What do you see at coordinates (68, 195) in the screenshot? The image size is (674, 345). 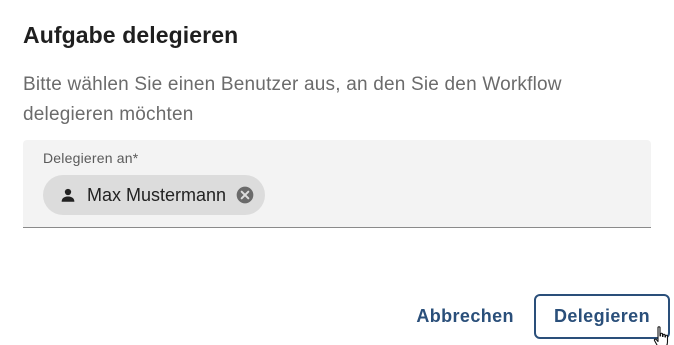 I see `person-icon` at bounding box center [68, 195].